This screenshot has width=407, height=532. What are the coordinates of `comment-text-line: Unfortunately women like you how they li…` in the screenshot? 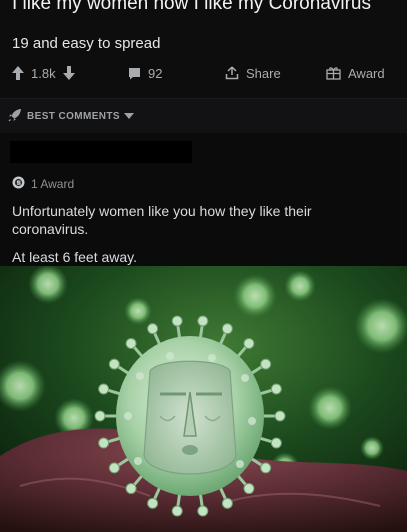 It's located at (162, 211).